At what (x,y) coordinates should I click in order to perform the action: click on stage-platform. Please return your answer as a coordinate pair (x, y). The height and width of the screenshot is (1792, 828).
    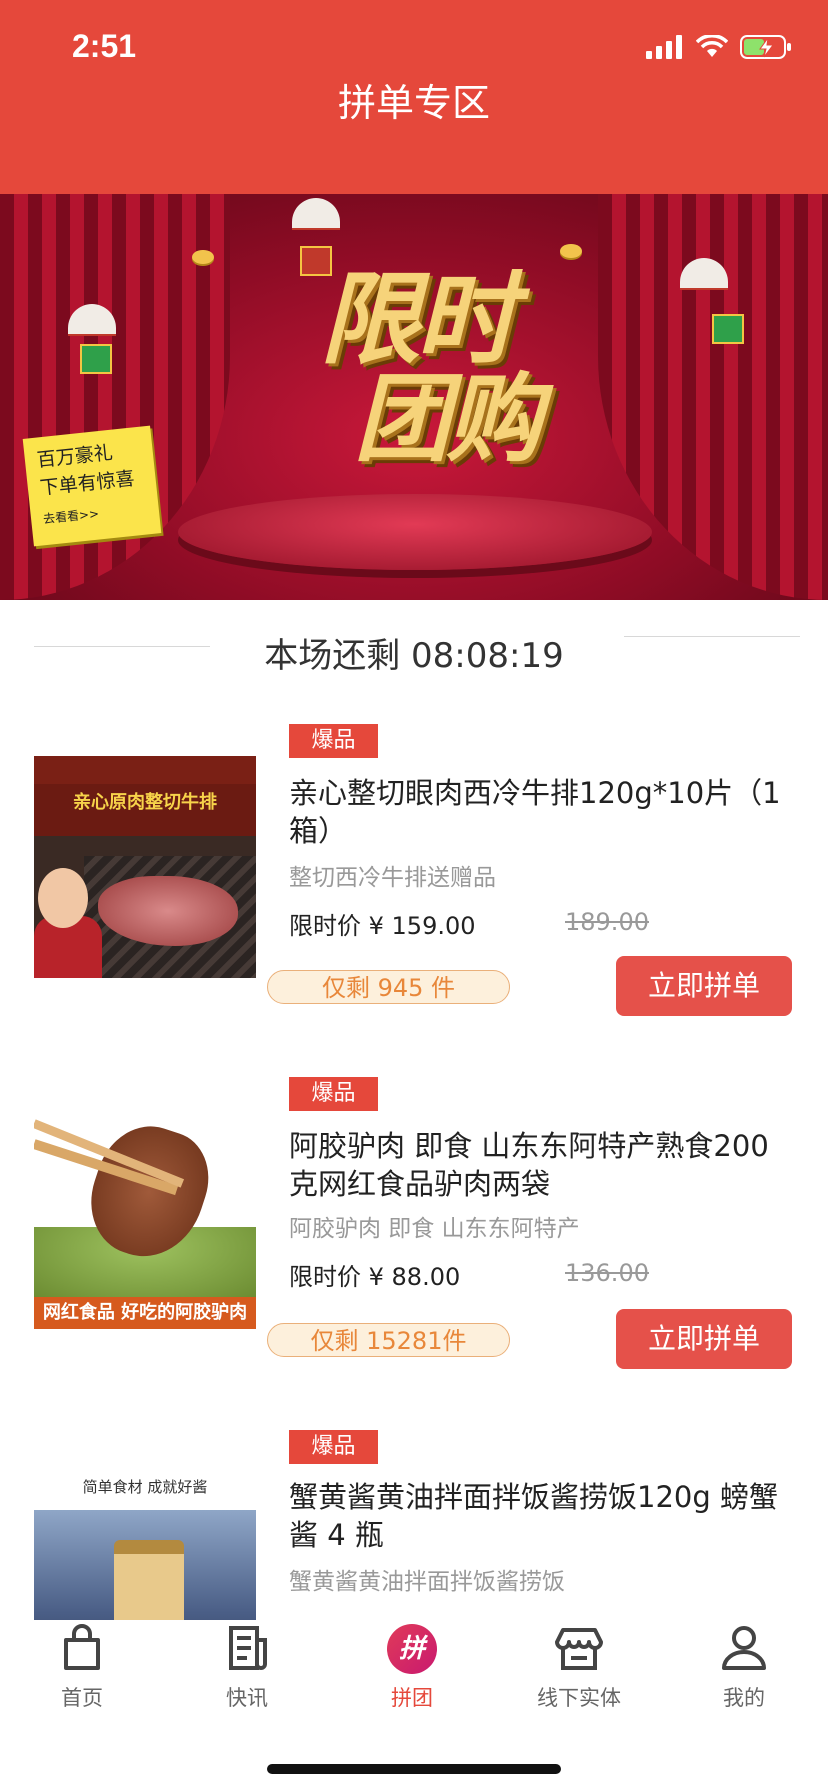
    Looking at the image, I should click on (415, 532).